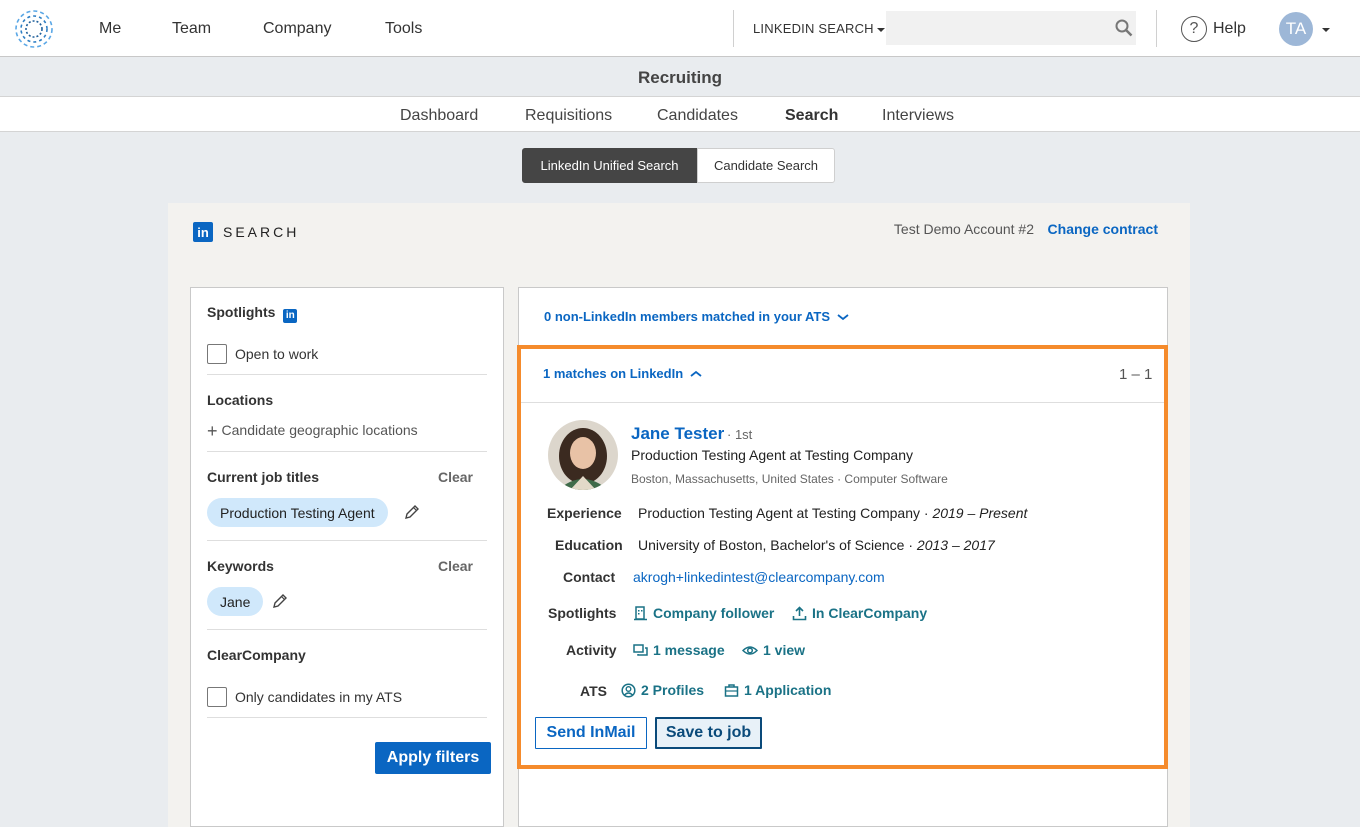 This screenshot has width=1360, height=827. Describe the element at coordinates (1124, 28) in the screenshot. I see `search-icon` at that location.